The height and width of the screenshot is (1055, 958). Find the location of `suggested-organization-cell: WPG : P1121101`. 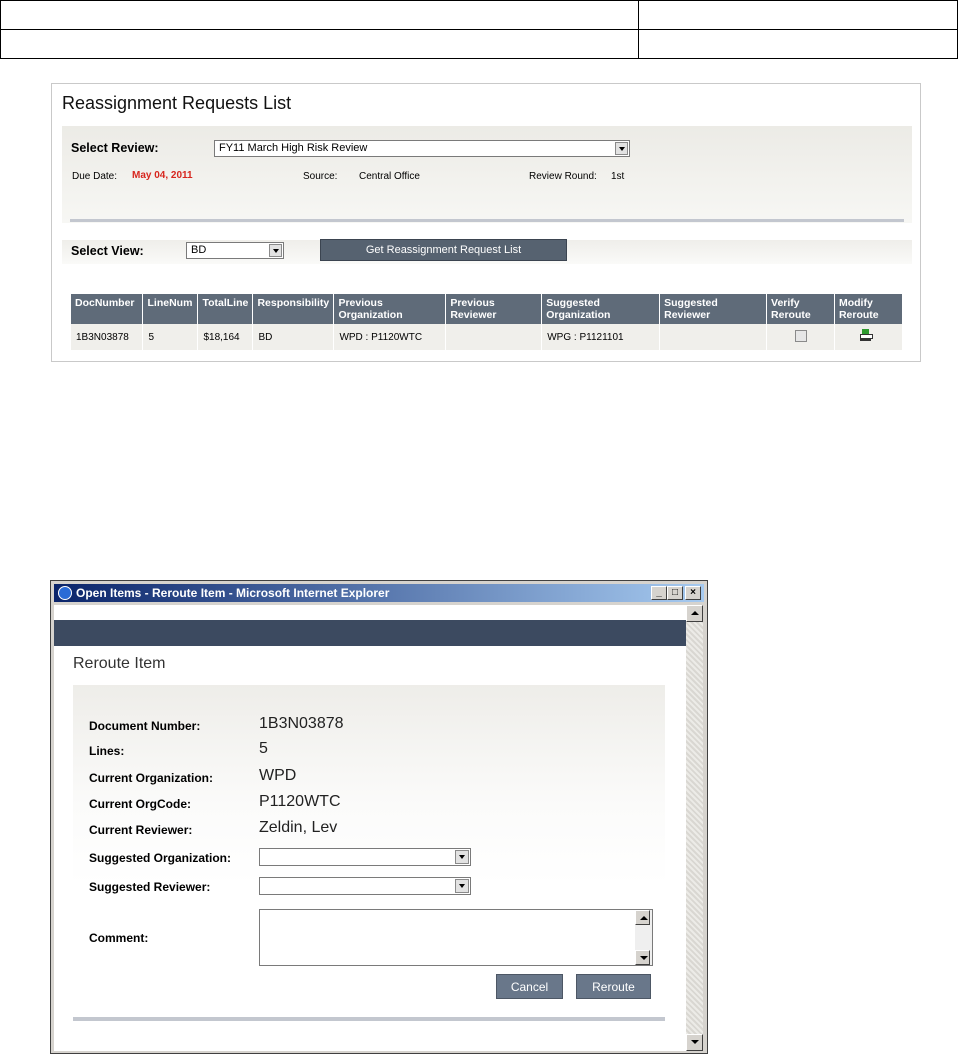

suggested-organization-cell: WPG : P1121101 is located at coordinates (601, 337).